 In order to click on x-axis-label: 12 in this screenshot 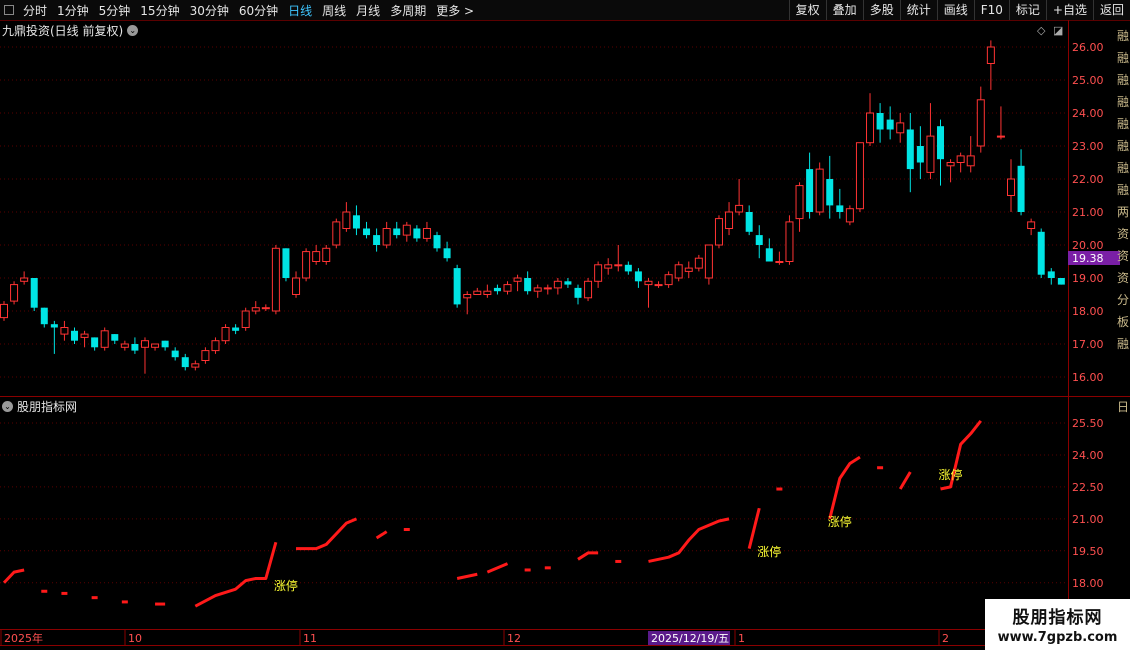, I will do `click(514, 638)`.